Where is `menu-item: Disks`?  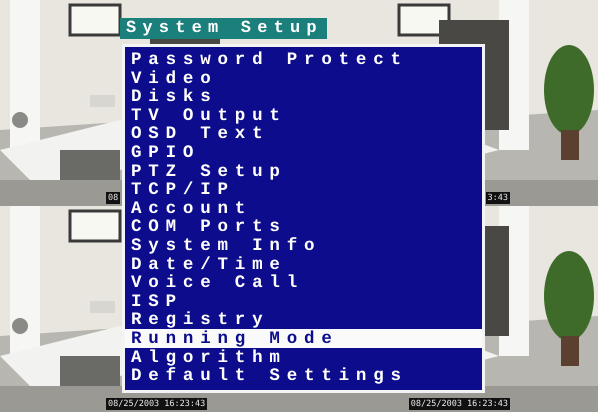
menu-item: Disks is located at coordinates (303, 96).